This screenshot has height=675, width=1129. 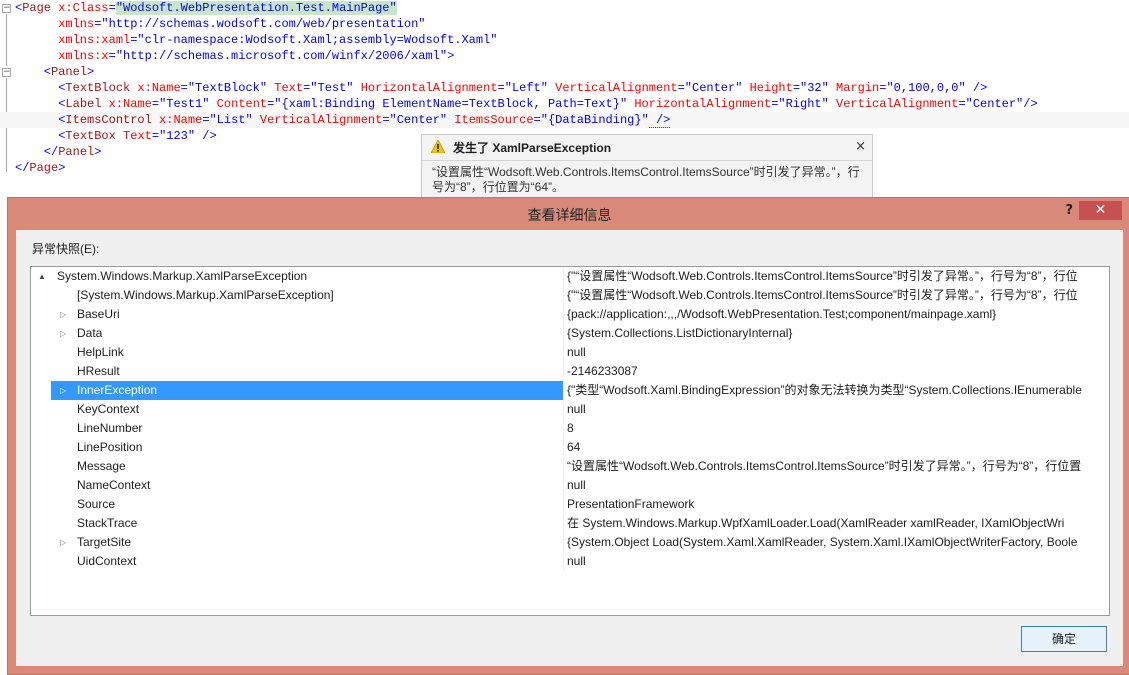 What do you see at coordinates (570, 371) in the screenshot?
I see `grid-row: HResult -2146233087` at bounding box center [570, 371].